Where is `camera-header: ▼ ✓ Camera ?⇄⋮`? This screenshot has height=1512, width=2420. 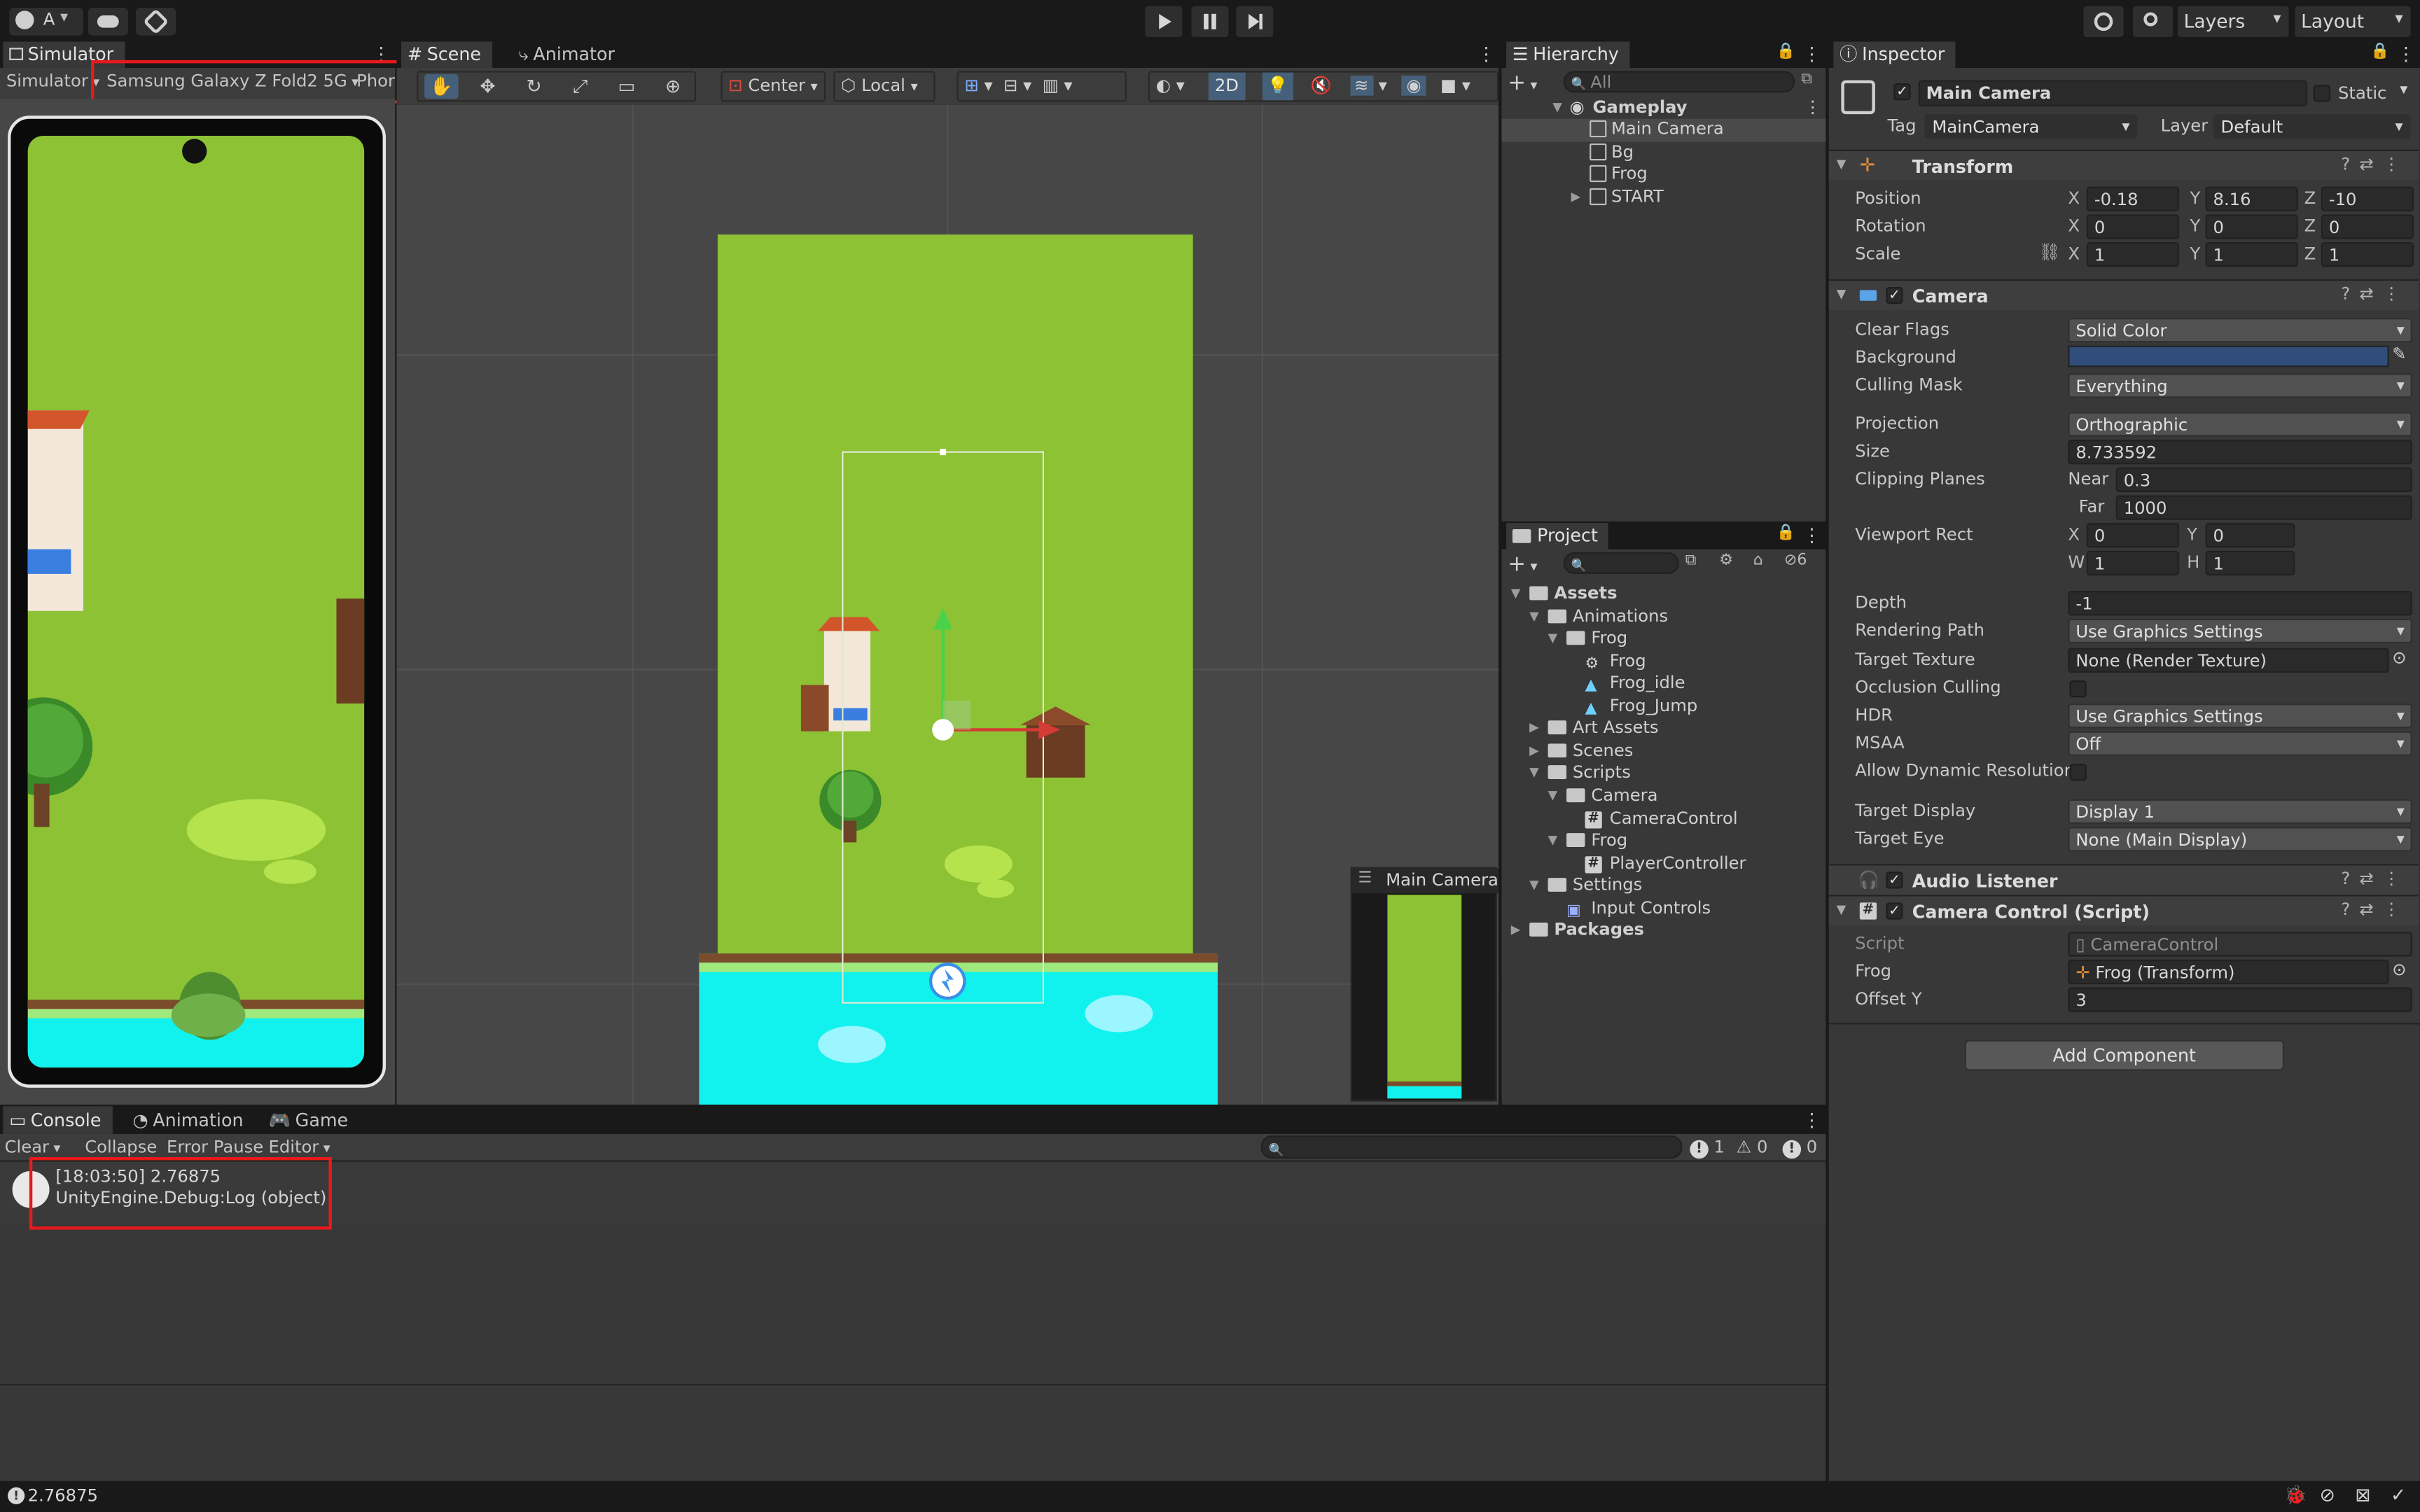
camera-header: ▼ ✓ Camera ?⇄⋮ is located at coordinates (2123, 295).